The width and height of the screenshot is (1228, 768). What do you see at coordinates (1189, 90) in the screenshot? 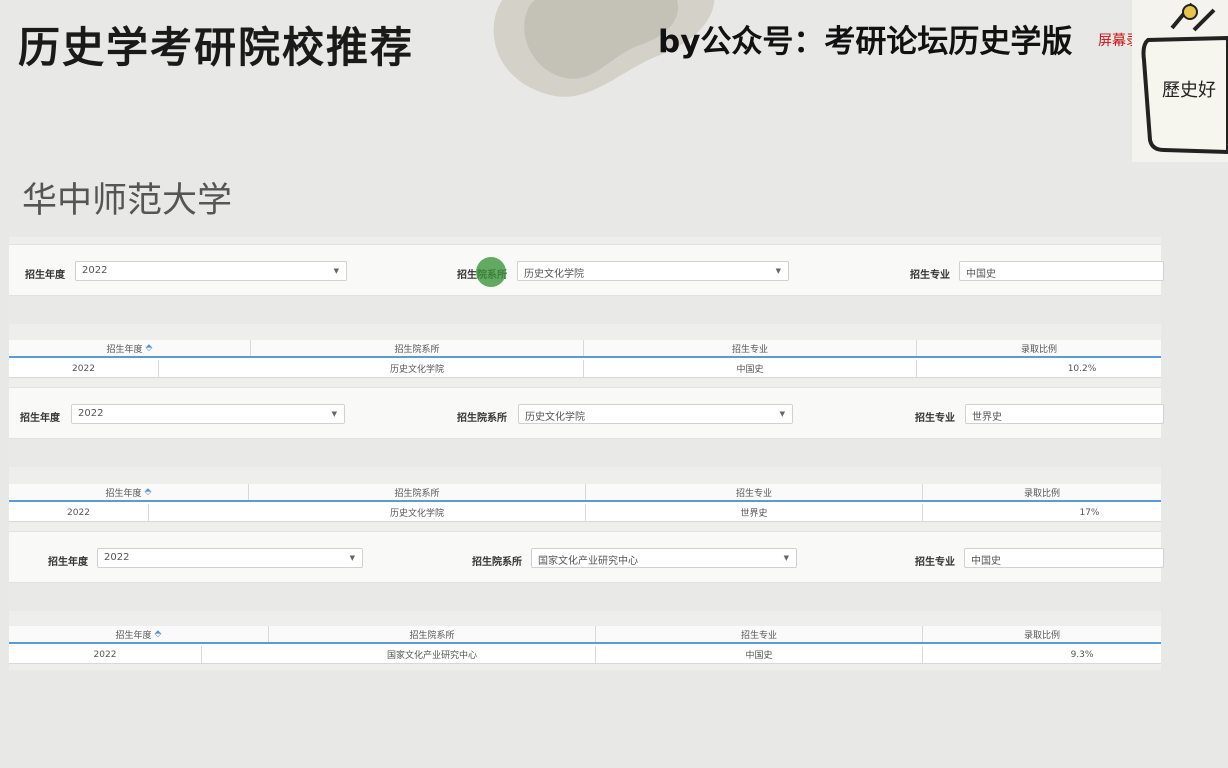
I see `logo-text: 歷史好` at bounding box center [1189, 90].